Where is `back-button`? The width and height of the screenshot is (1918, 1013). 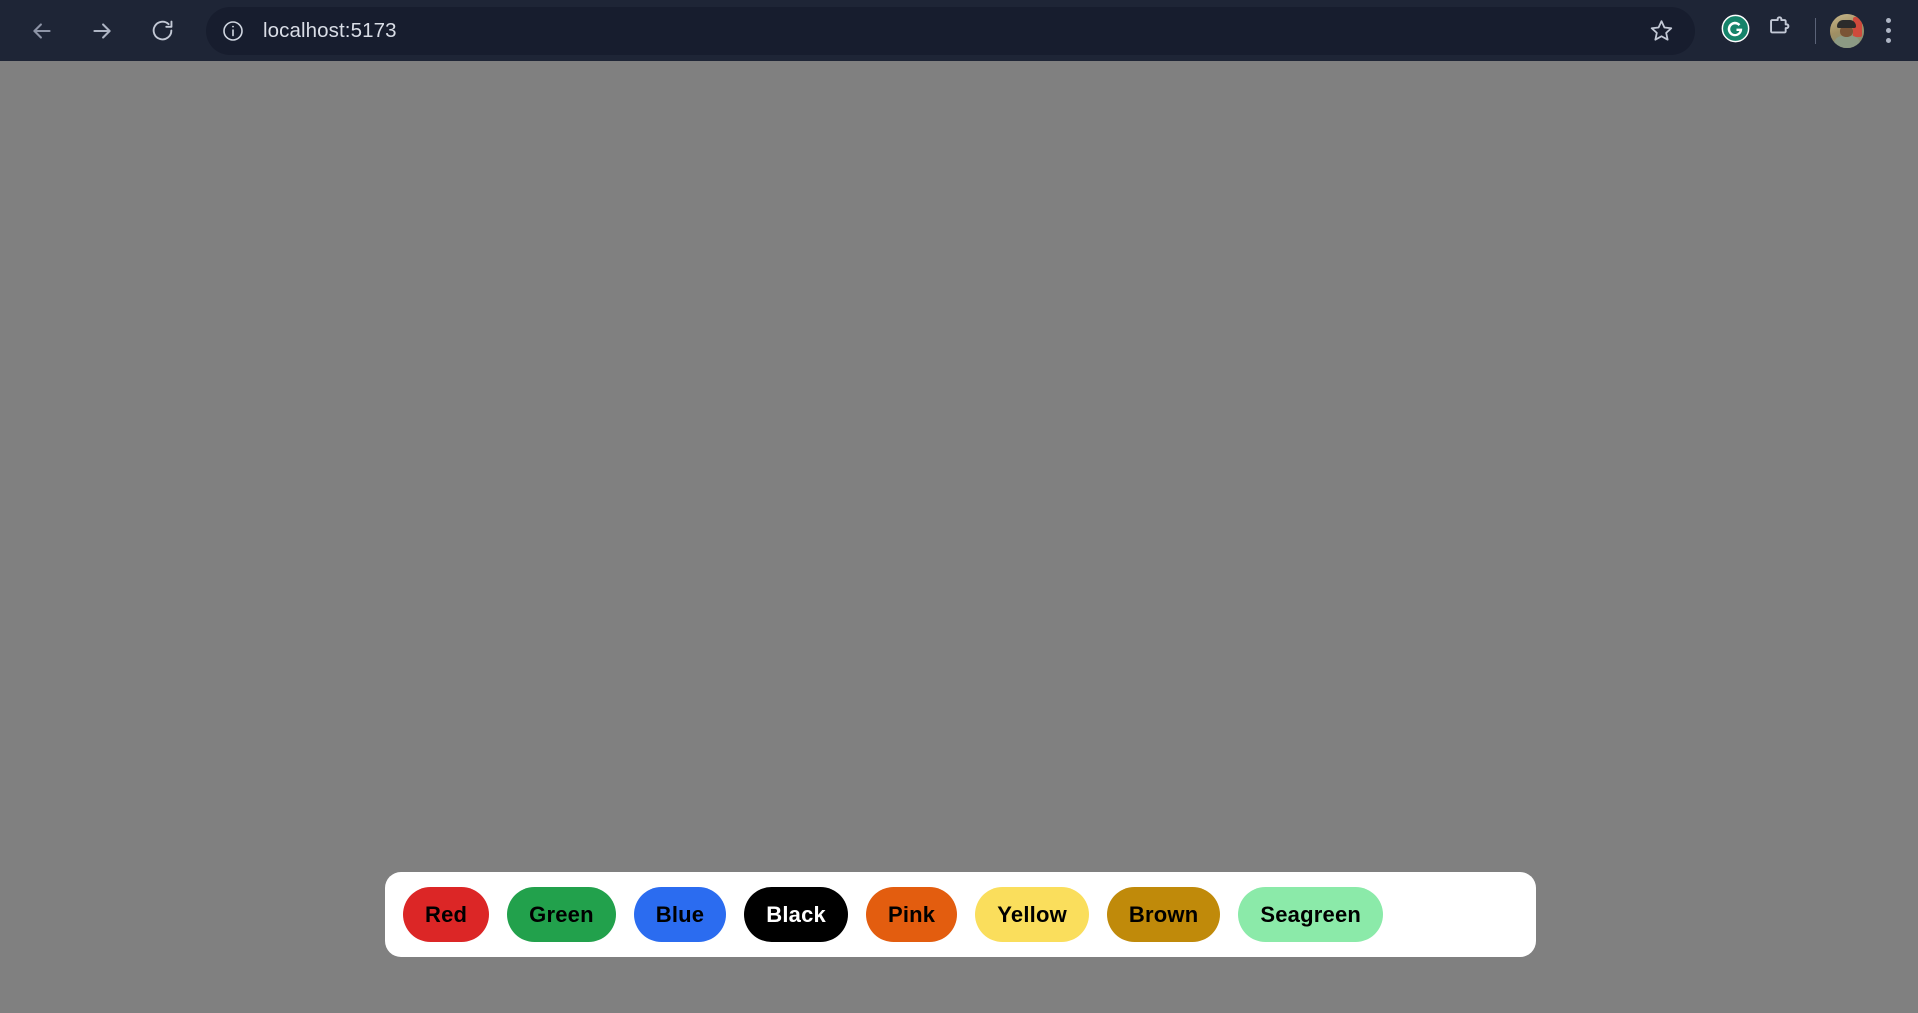
back-button is located at coordinates (42, 31).